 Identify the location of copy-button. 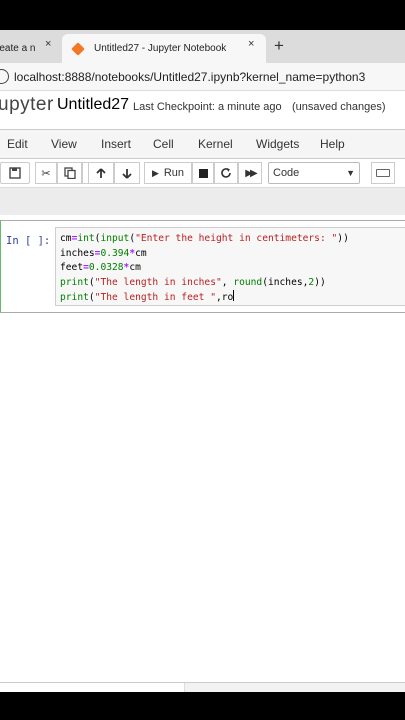
(69, 173).